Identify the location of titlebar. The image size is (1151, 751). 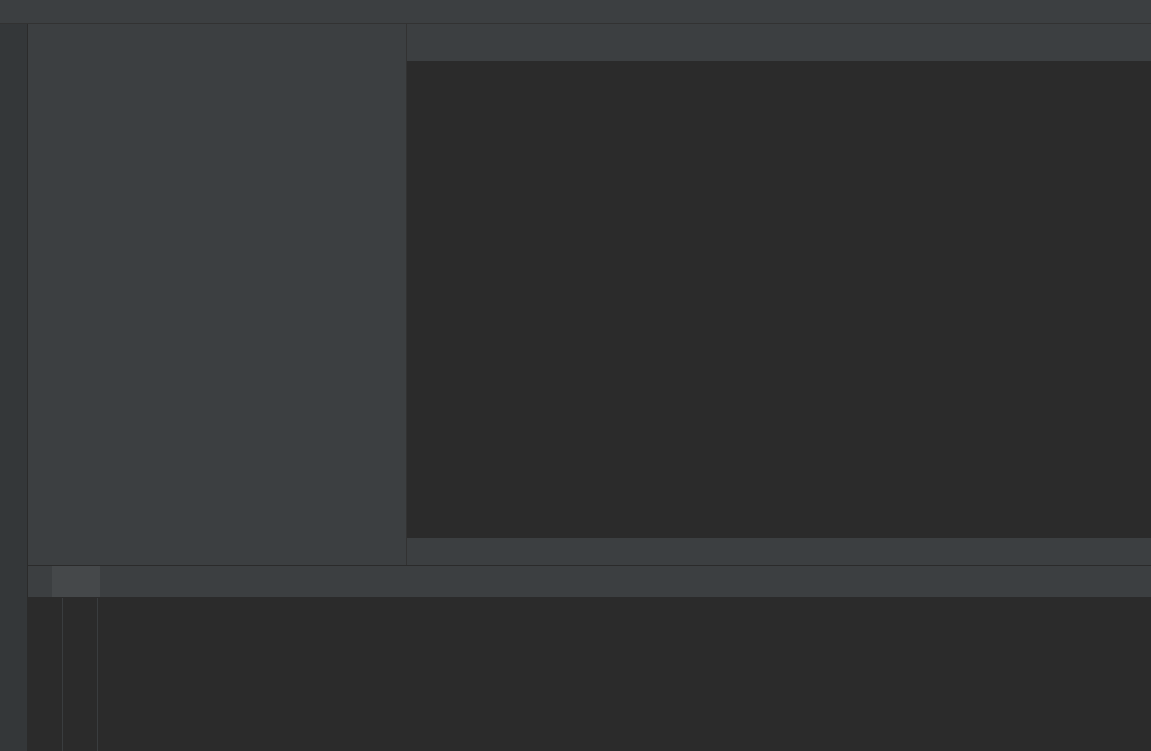
(575, 12).